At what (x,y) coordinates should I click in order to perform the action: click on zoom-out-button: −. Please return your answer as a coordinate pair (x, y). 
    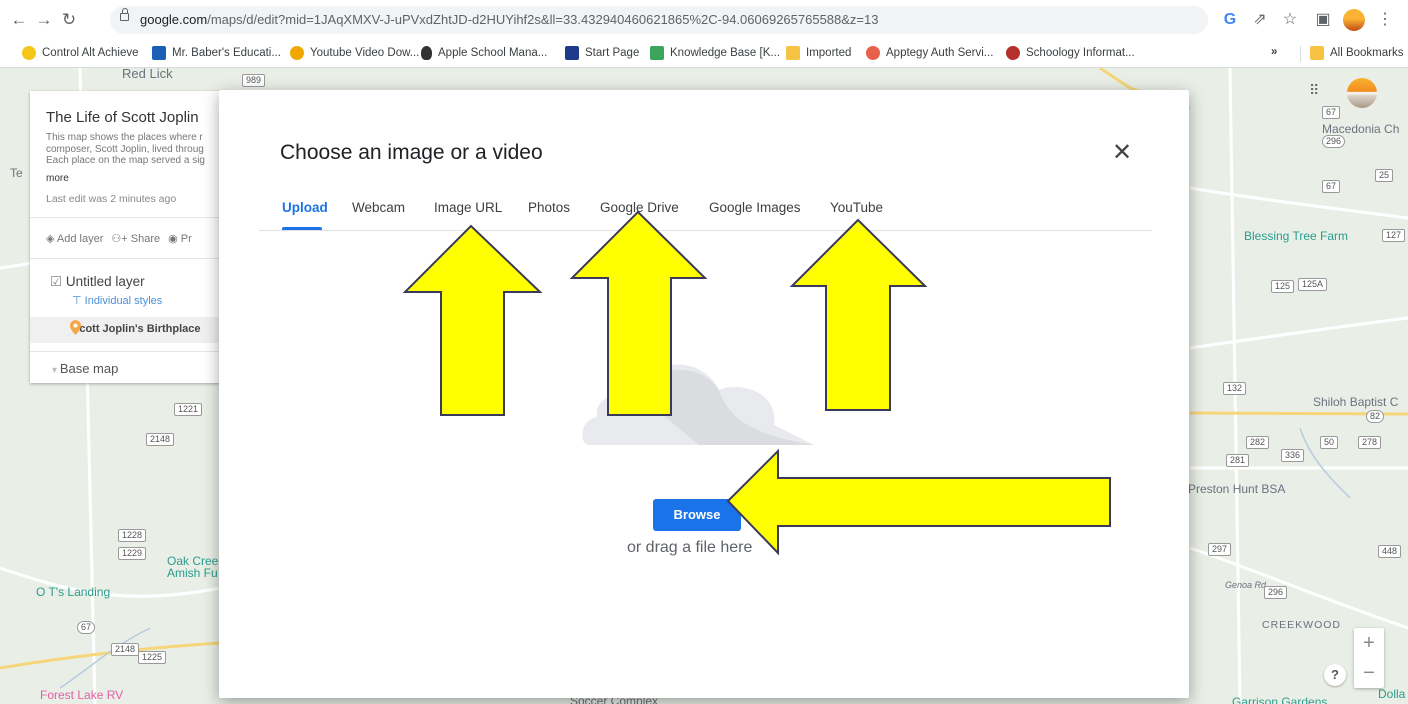
    Looking at the image, I should click on (1369, 673).